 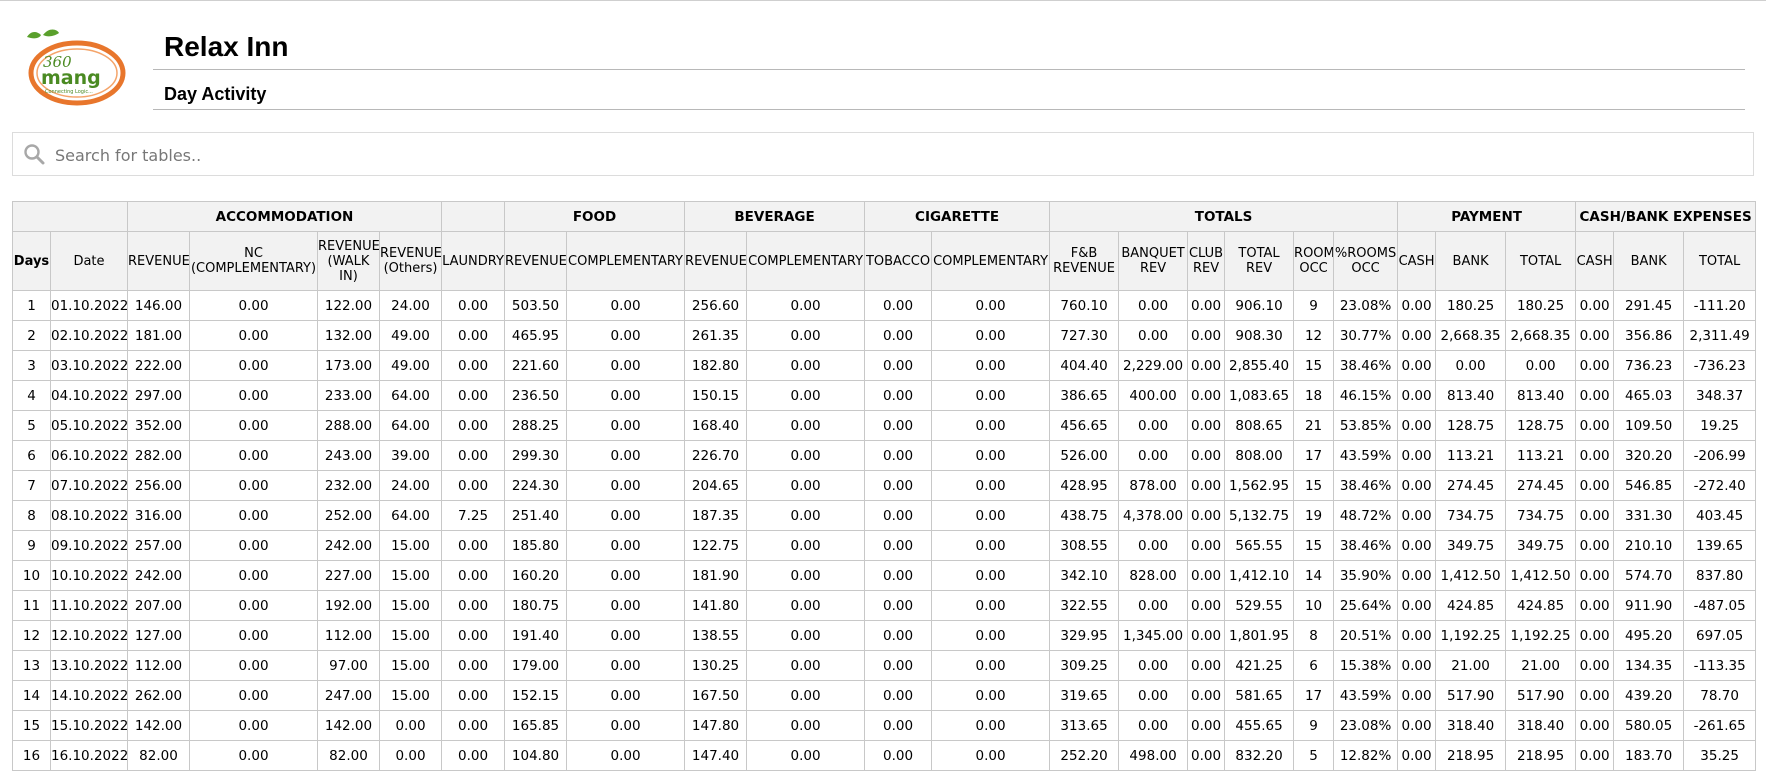 I want to click on table-cell: 329.95, so click(x=1084, y=635).